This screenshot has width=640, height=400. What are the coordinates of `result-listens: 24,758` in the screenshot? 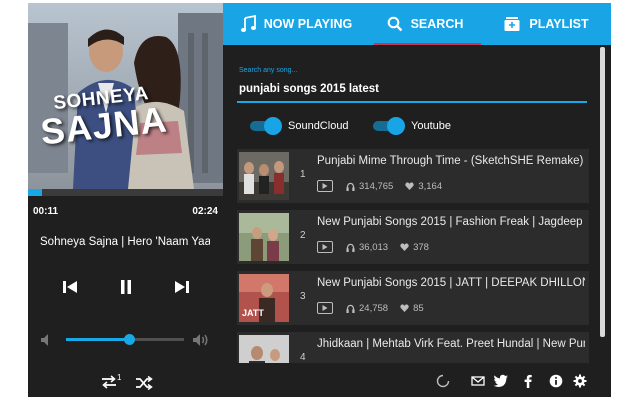 It's located at (374, 308).